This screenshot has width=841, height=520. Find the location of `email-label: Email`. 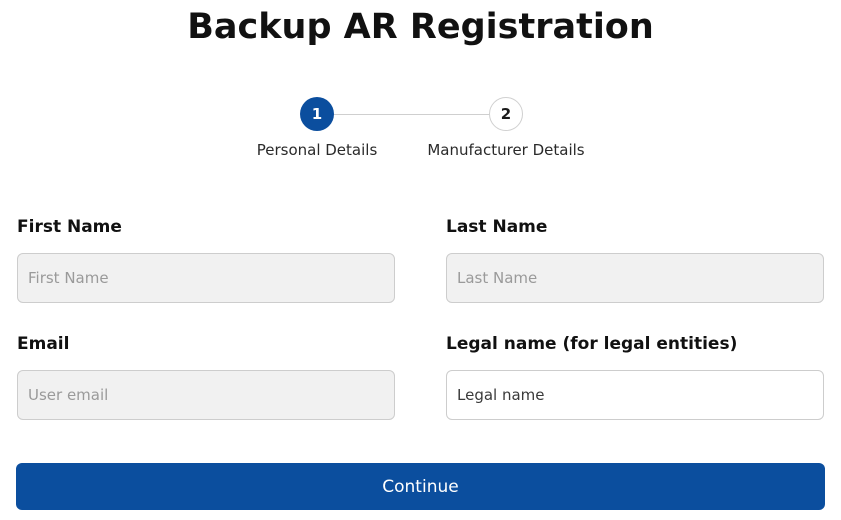

email-label: Email is located at coordinates (43, 344).